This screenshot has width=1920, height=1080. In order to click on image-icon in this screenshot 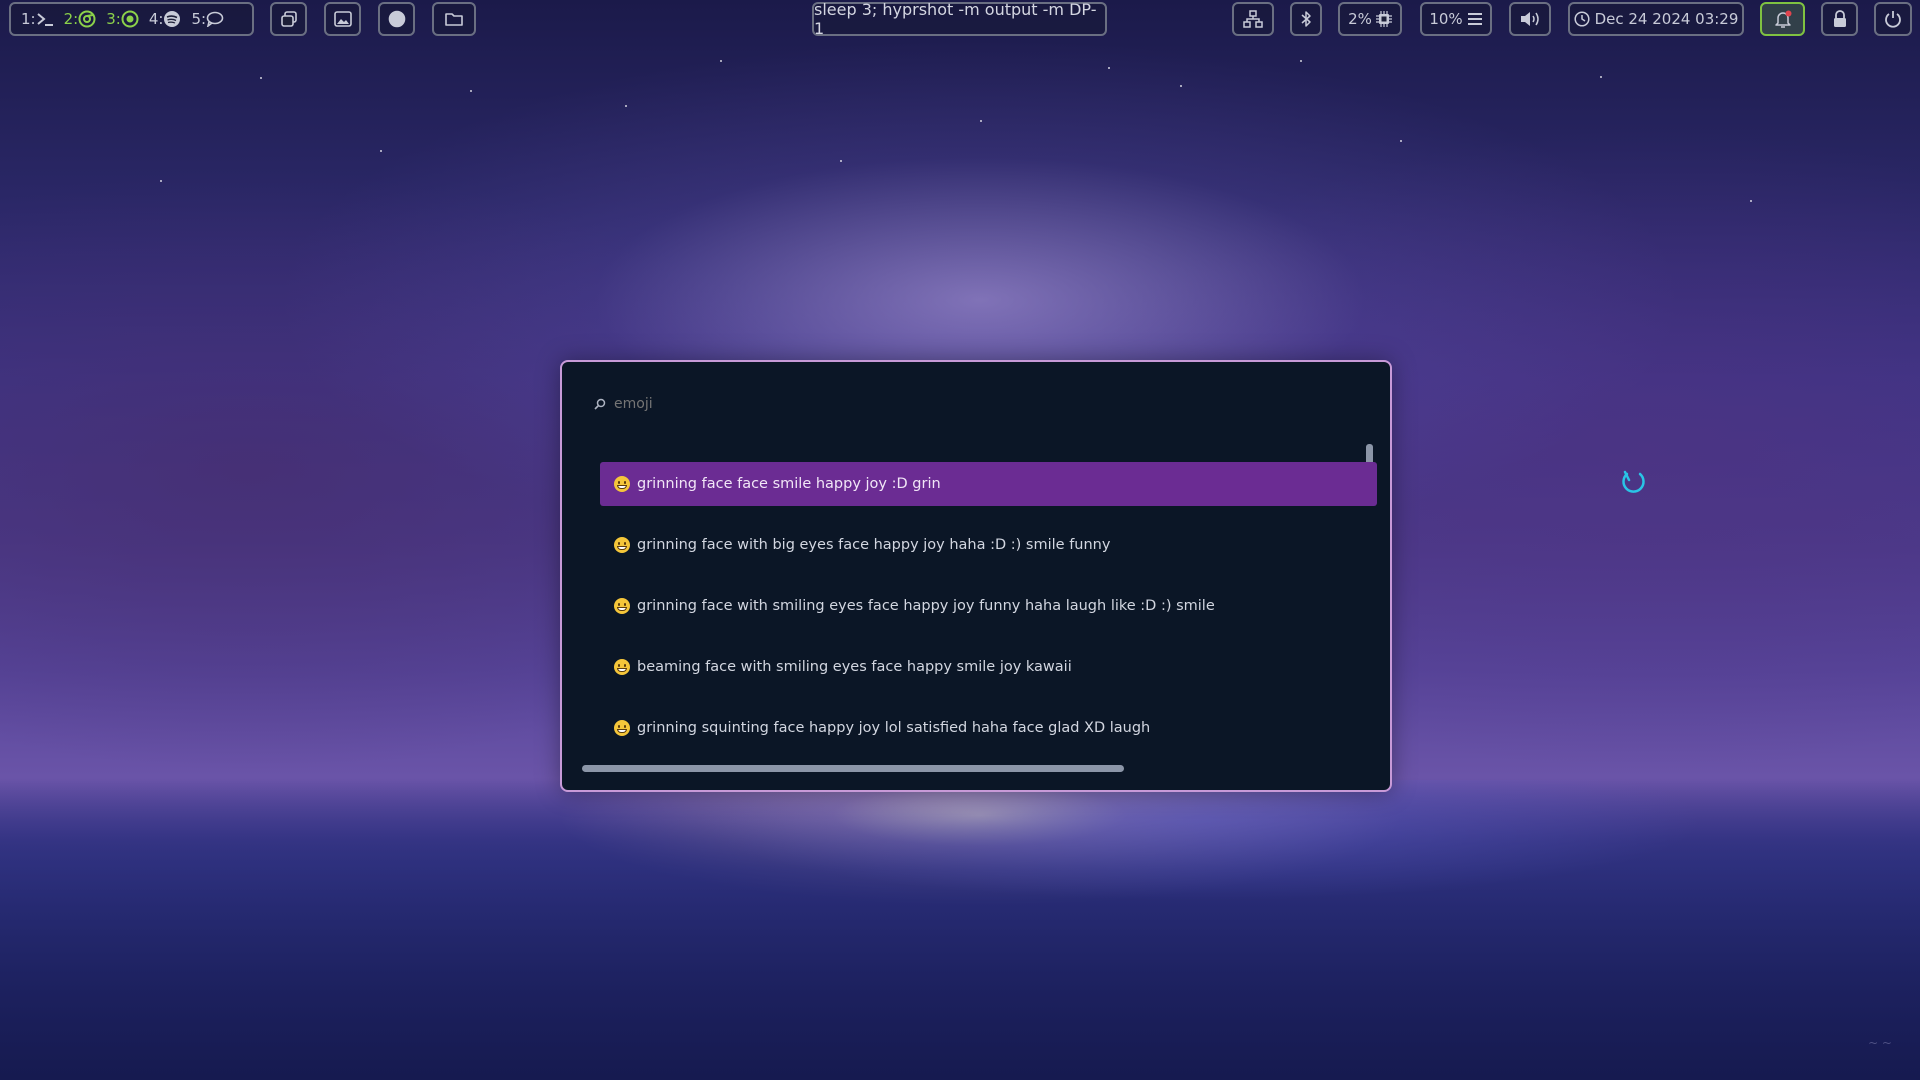, I will do `click(342, 19)`.